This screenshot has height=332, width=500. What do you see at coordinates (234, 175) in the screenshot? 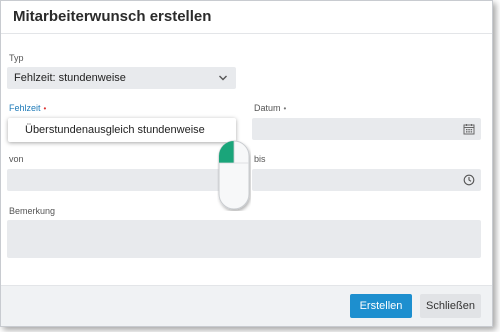
I see `mouse-click-icon` at bounding box center [234, 175].